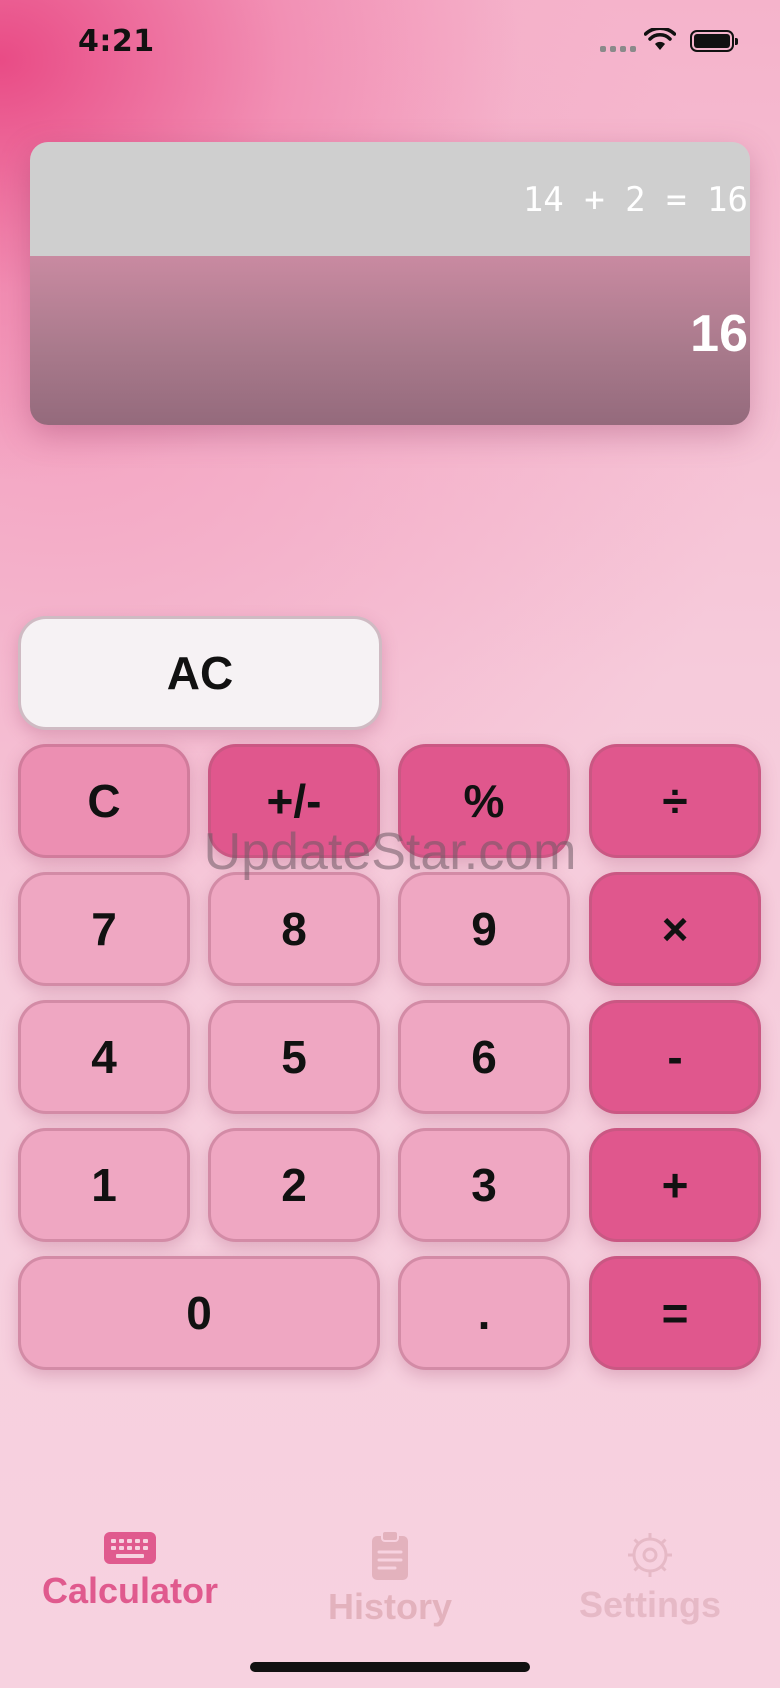 The height and width of the screenshot is (1688, 780). Describe the element at coordinates (650, 1578) in the screenshot. I see `tab-settings: Settings` at that location.